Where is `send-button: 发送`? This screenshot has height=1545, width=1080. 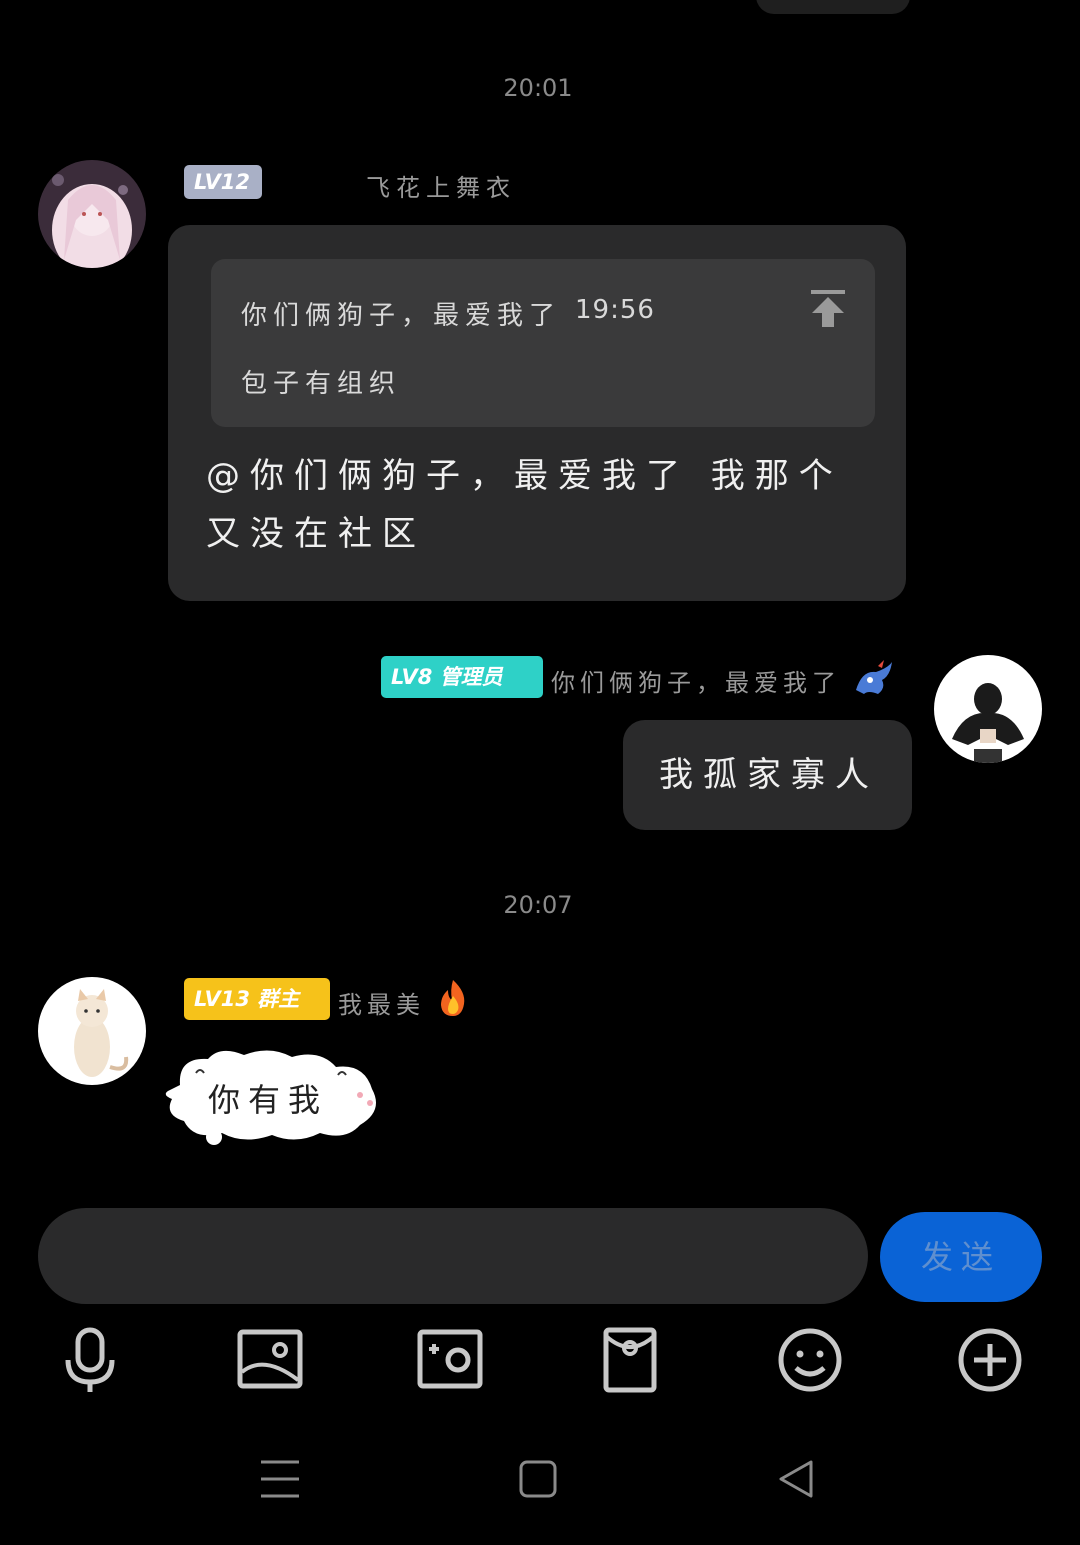 send-button: 发送 is located at coordinates (961, 1257).